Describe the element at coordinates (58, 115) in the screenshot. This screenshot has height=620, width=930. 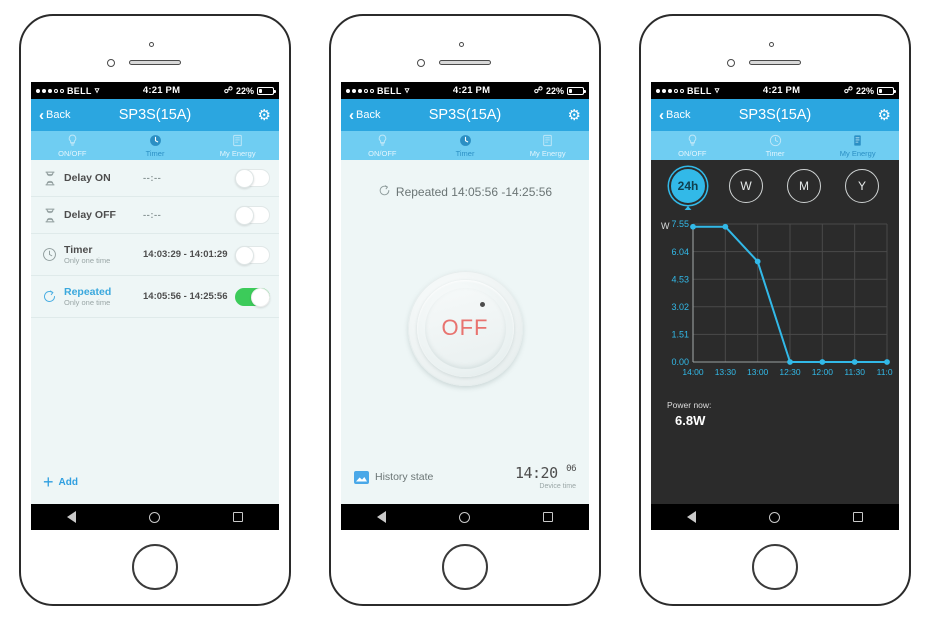
I see `back-label: Back` at that location.